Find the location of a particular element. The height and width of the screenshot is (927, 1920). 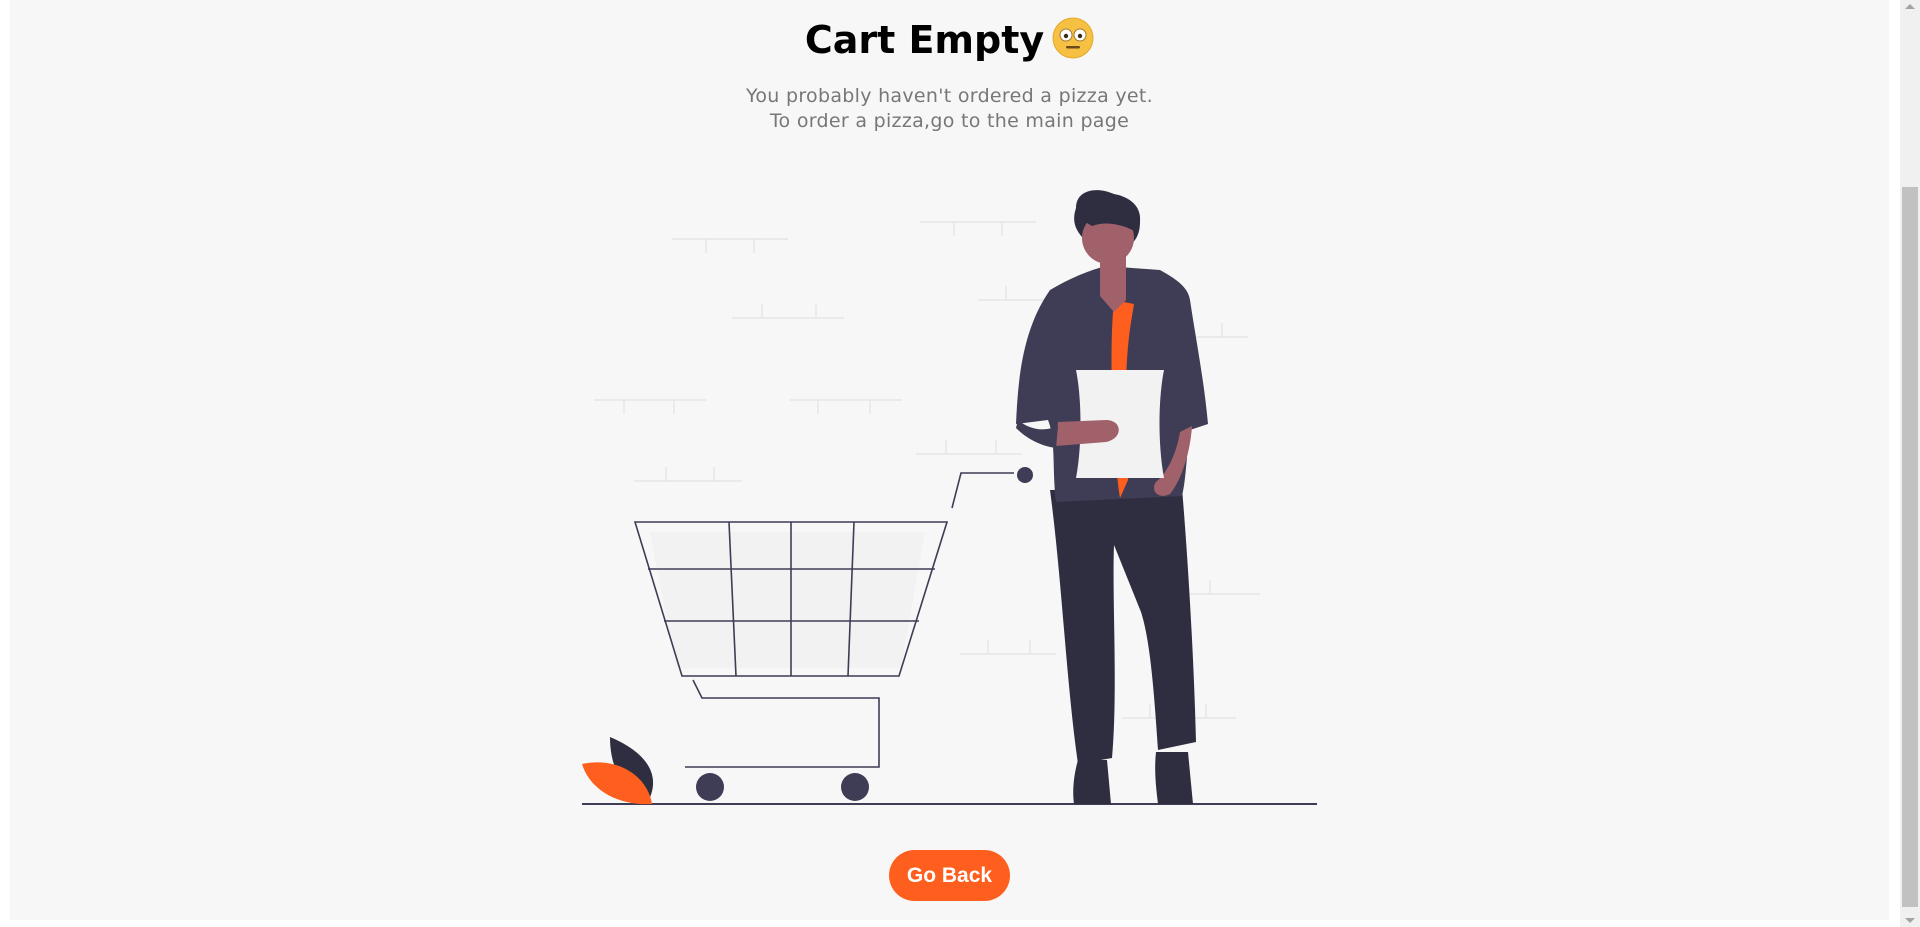

plant-leaves-icon is located at coordinates (618, 771).